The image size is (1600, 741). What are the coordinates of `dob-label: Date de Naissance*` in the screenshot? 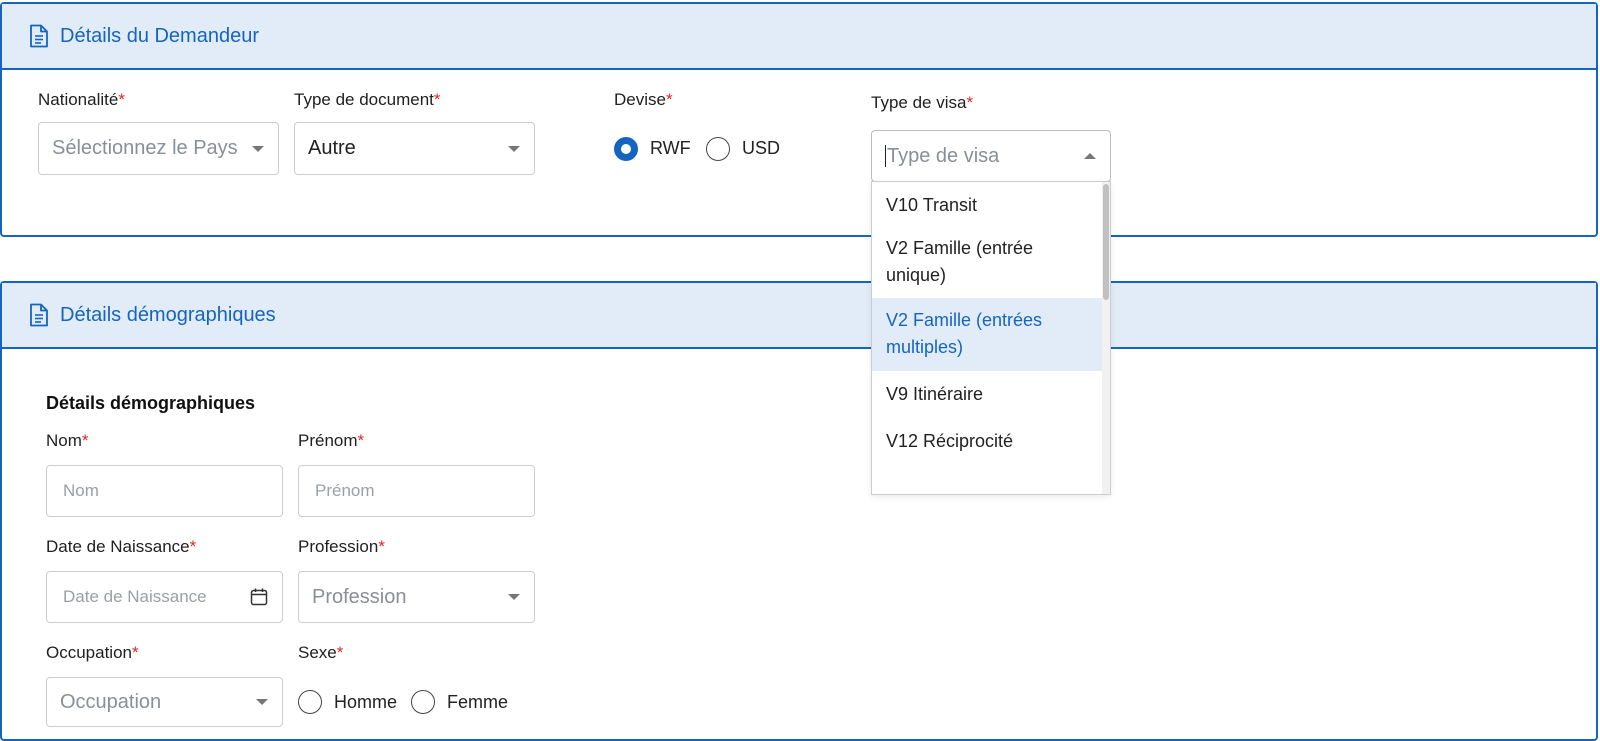 It's located at (121, 546).